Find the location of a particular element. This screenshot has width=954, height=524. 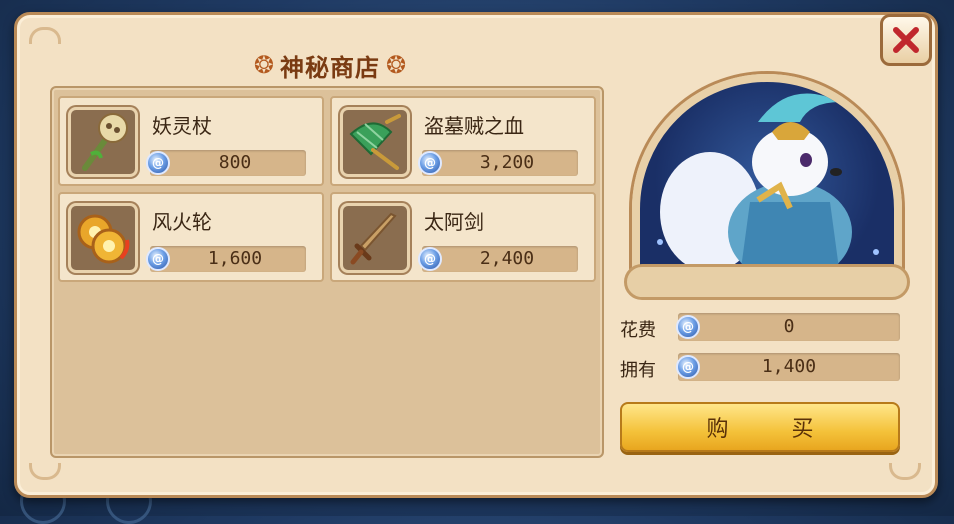

price-bar: @ 800 is located at coordinates (226, 163).